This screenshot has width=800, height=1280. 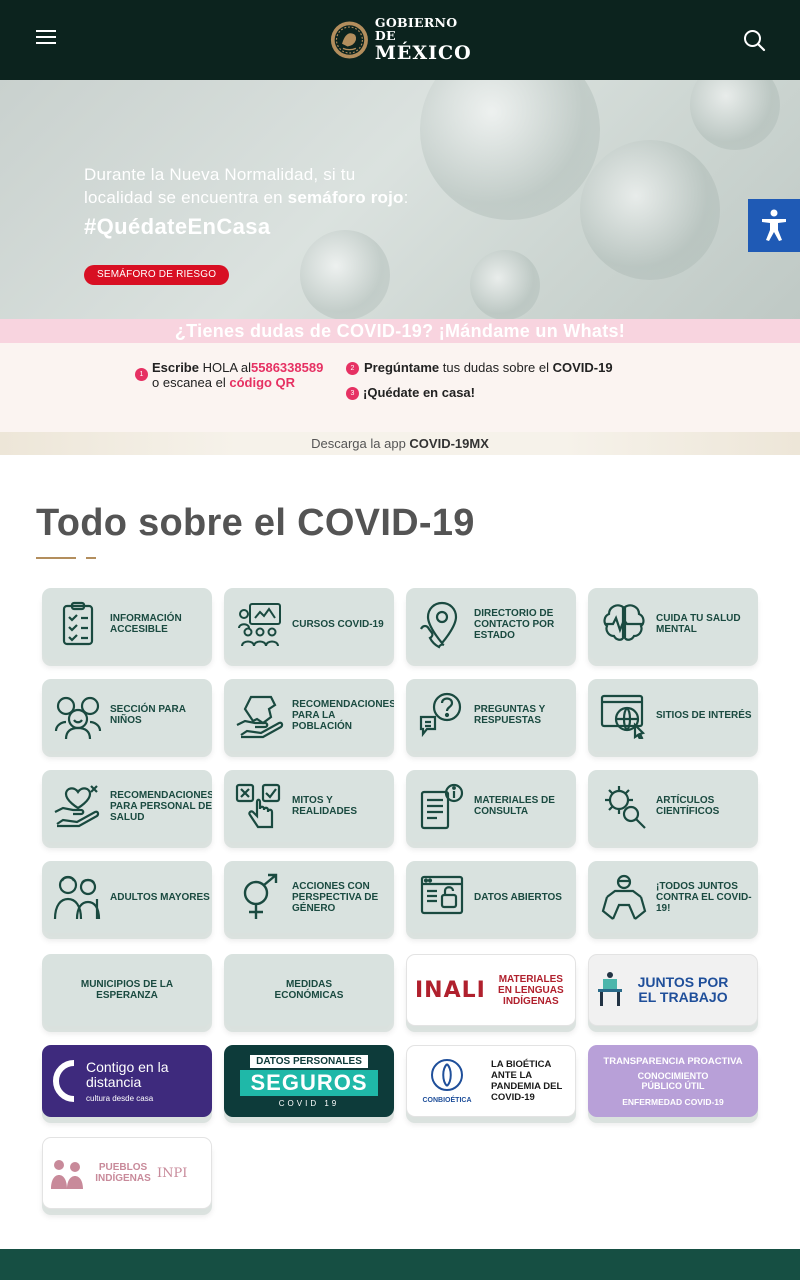 I want to click on gender-symbol-icon, so click(x=260, y=896).